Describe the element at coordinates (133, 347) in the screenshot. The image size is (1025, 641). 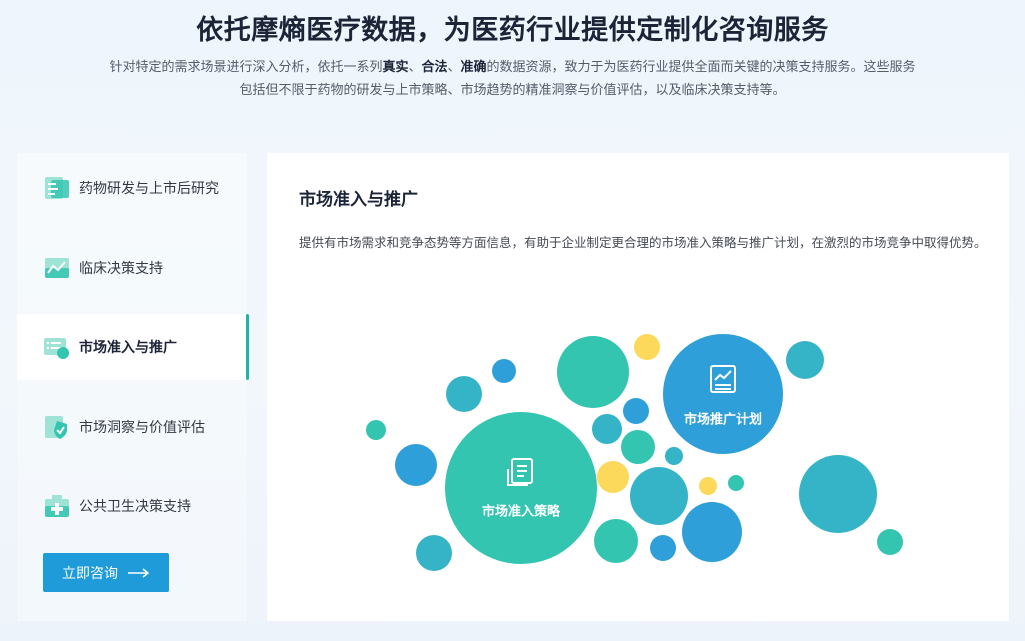
I see `sidebar-item-market-access: 市场准入与推广` at that location.